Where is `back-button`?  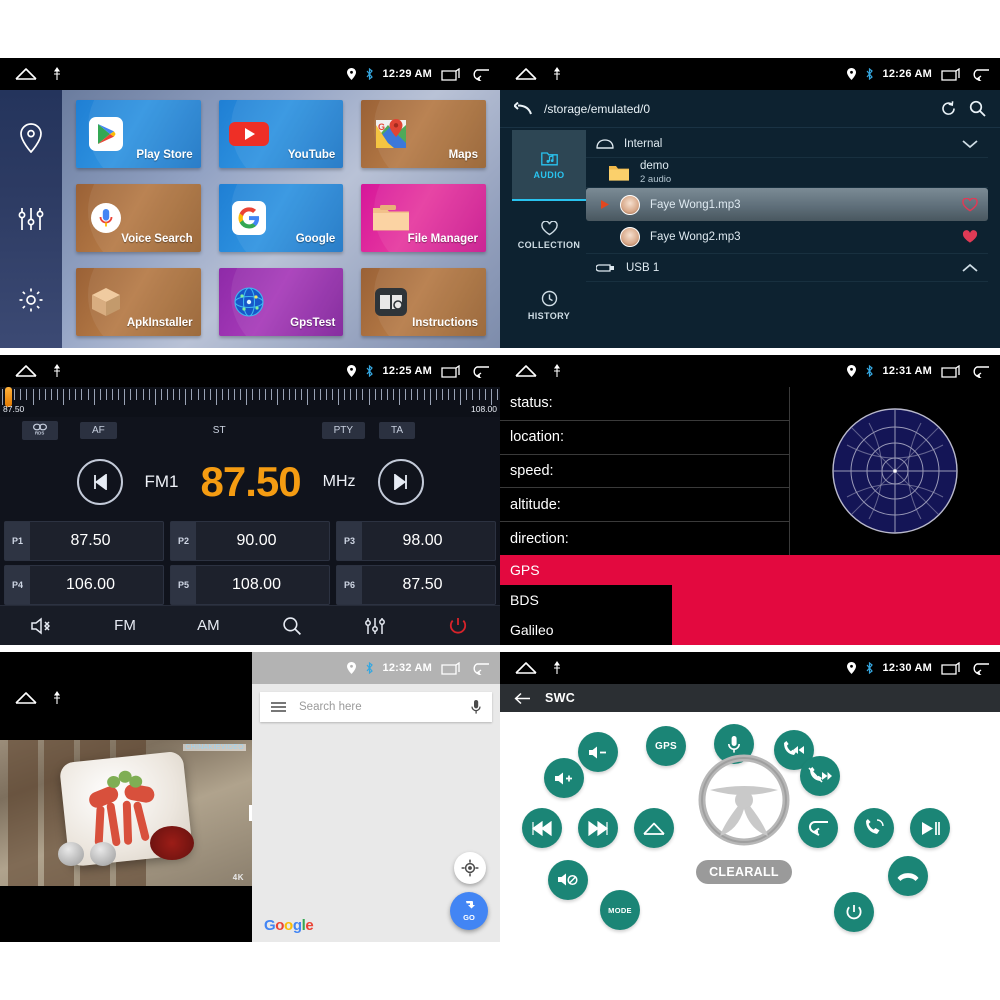 back-button is located at coordinates (818, 828).